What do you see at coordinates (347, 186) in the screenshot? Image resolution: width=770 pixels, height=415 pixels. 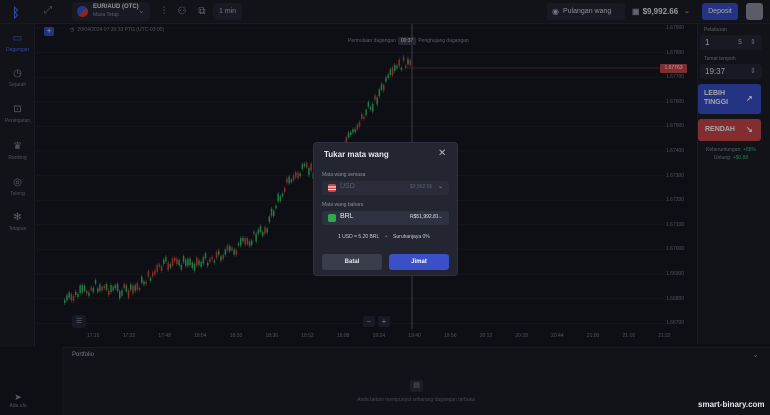 I see `current-currency-code: USD` at bounding box center [347, 186].